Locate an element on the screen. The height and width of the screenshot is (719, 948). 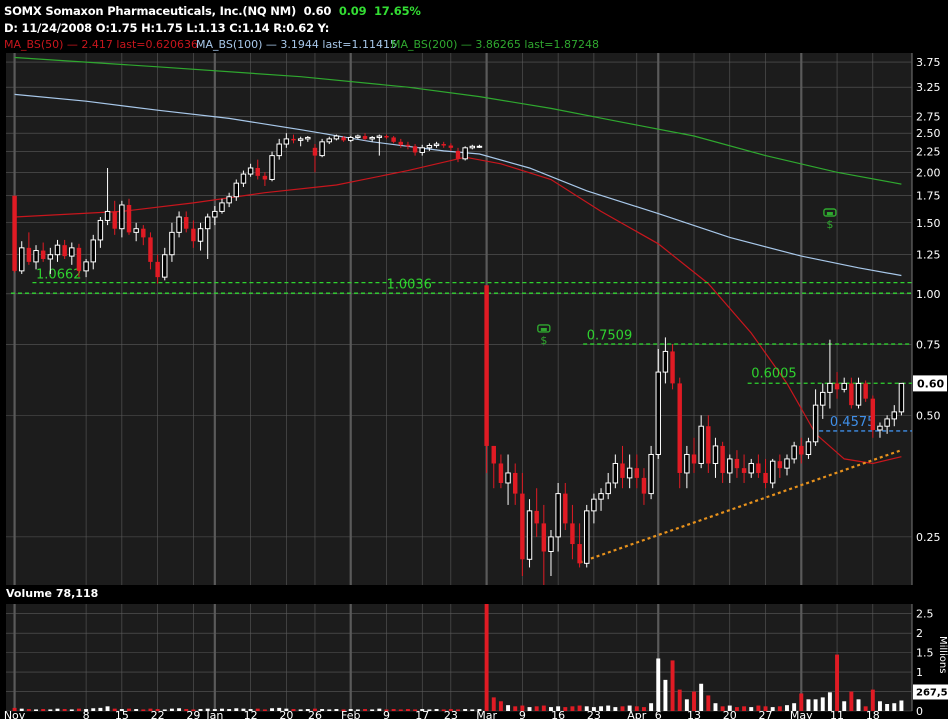
last-volume-label: 267,5 is located at coordinates (932, 692).